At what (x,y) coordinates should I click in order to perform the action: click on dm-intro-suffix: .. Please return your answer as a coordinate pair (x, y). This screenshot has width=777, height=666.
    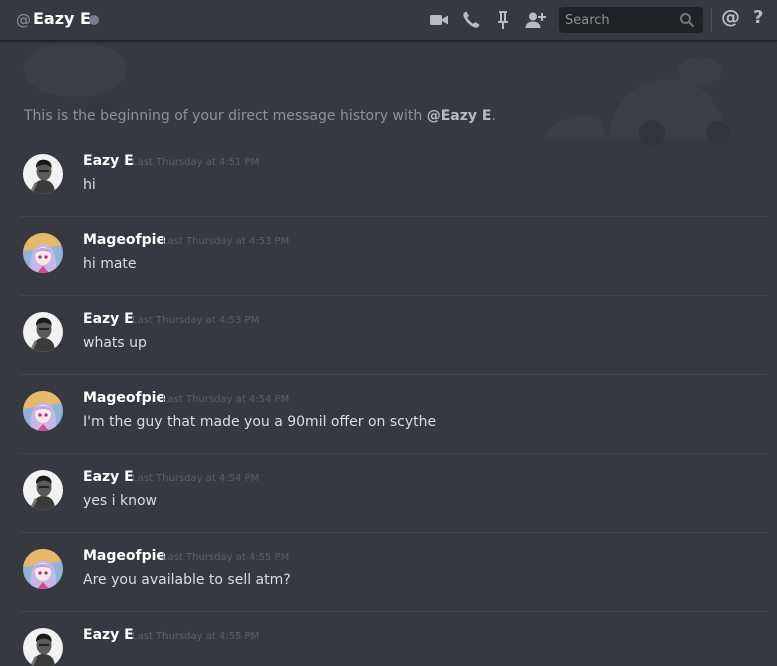
    Looking at the image, I should click on (493, 116).